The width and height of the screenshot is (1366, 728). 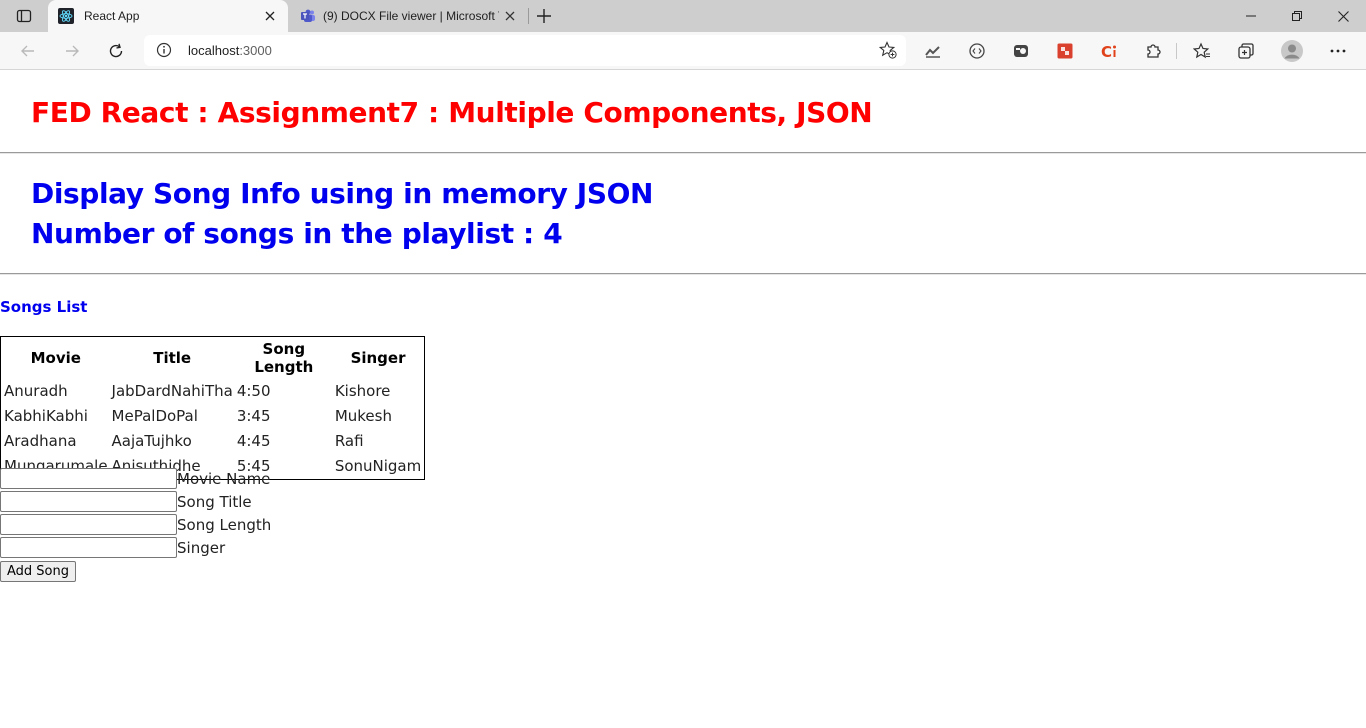 I want to click on form-row-movie: Movie Name, so click(x=135, y=478).